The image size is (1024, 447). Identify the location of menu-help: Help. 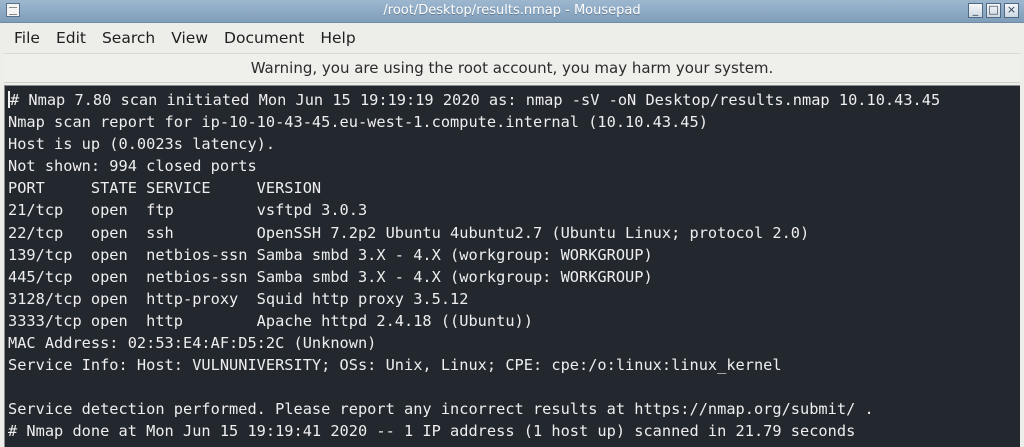
(337, 38).